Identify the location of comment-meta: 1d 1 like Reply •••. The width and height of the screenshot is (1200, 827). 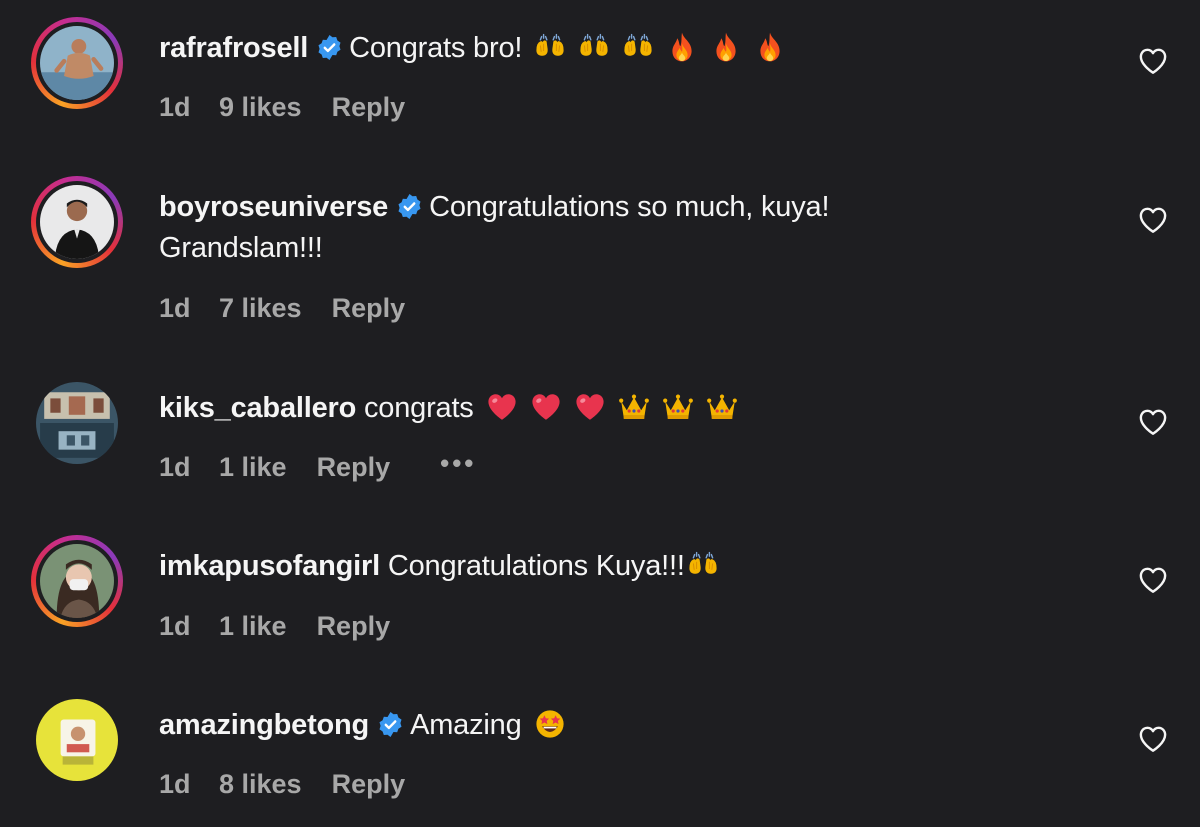
(317, 465).